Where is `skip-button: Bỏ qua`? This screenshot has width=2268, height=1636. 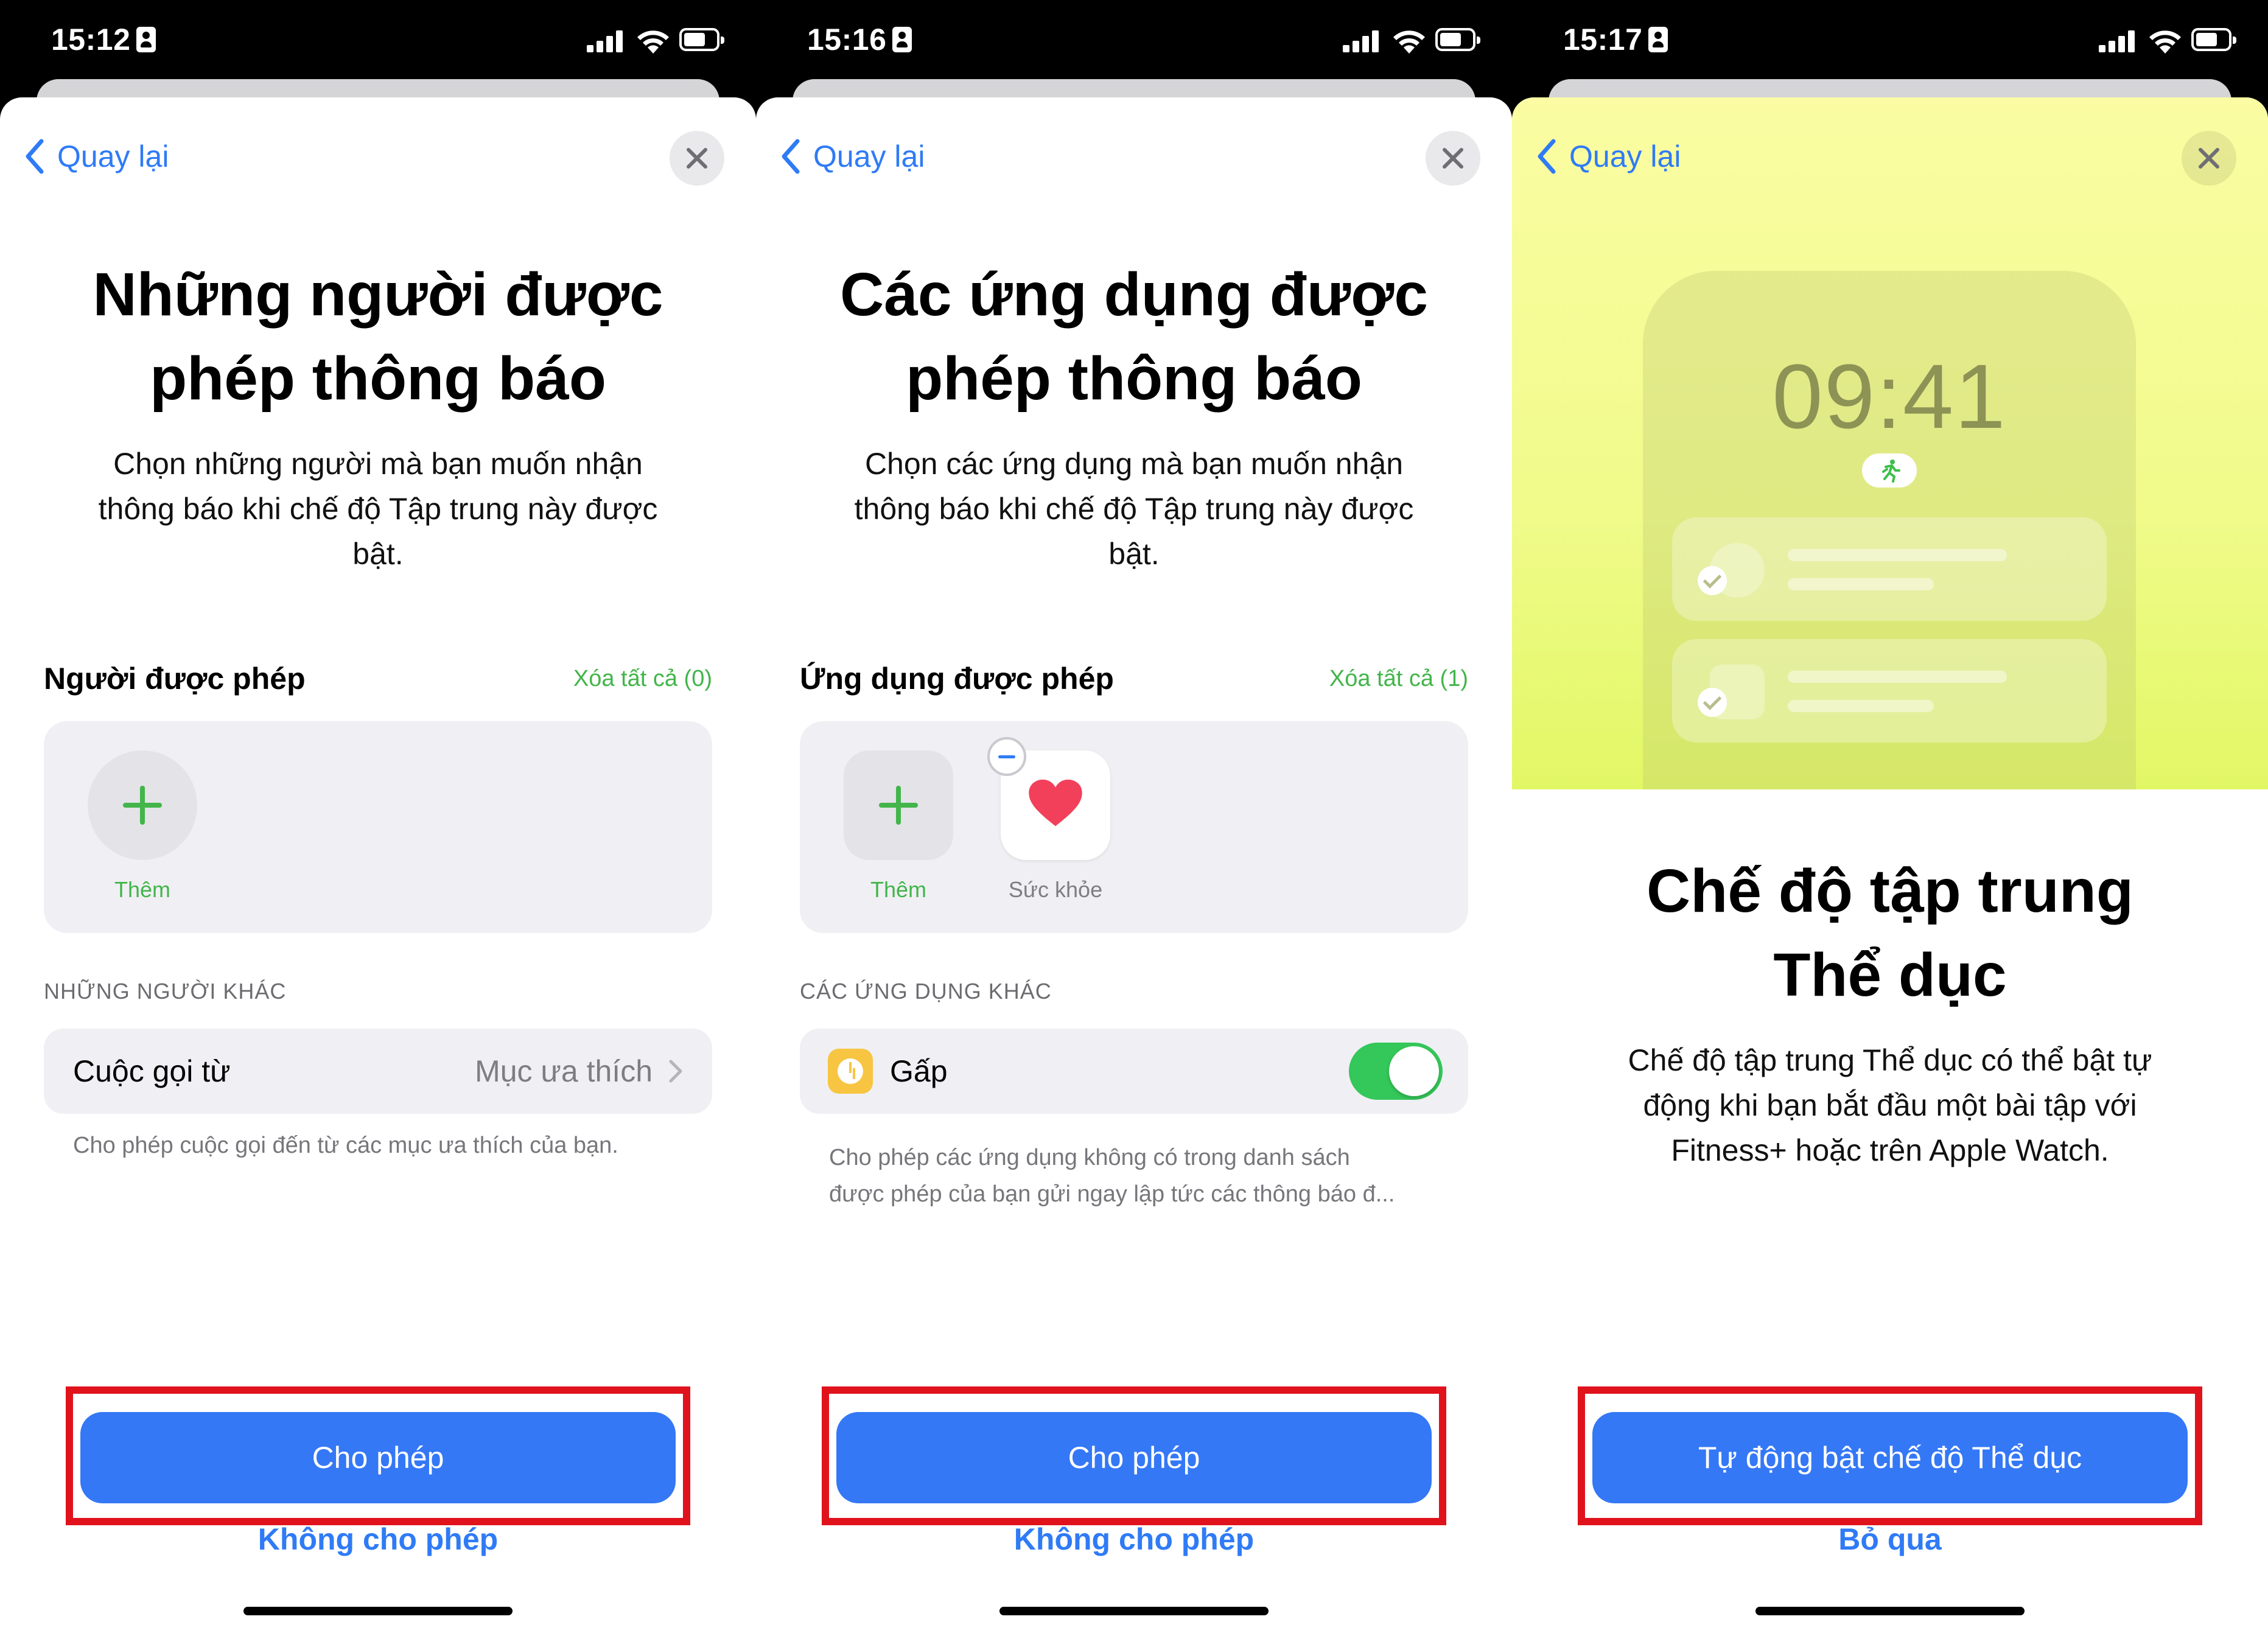
skip-button: Bỏ qua is located at coordinates (1890, 1539).